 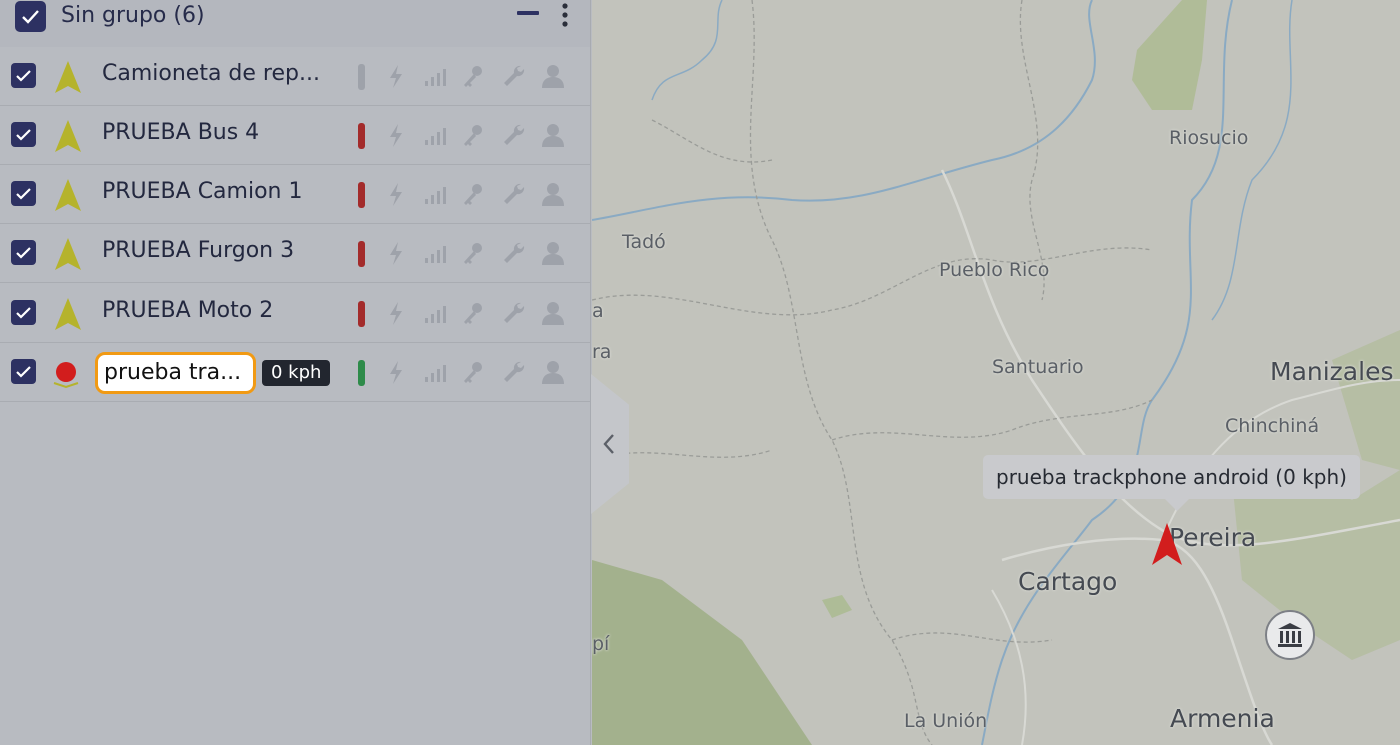 What do you see at coordinates (295, 313) in the screenshot?
I see `device-row: PRUEBA Moto 2` at bounding box center [295, 313].